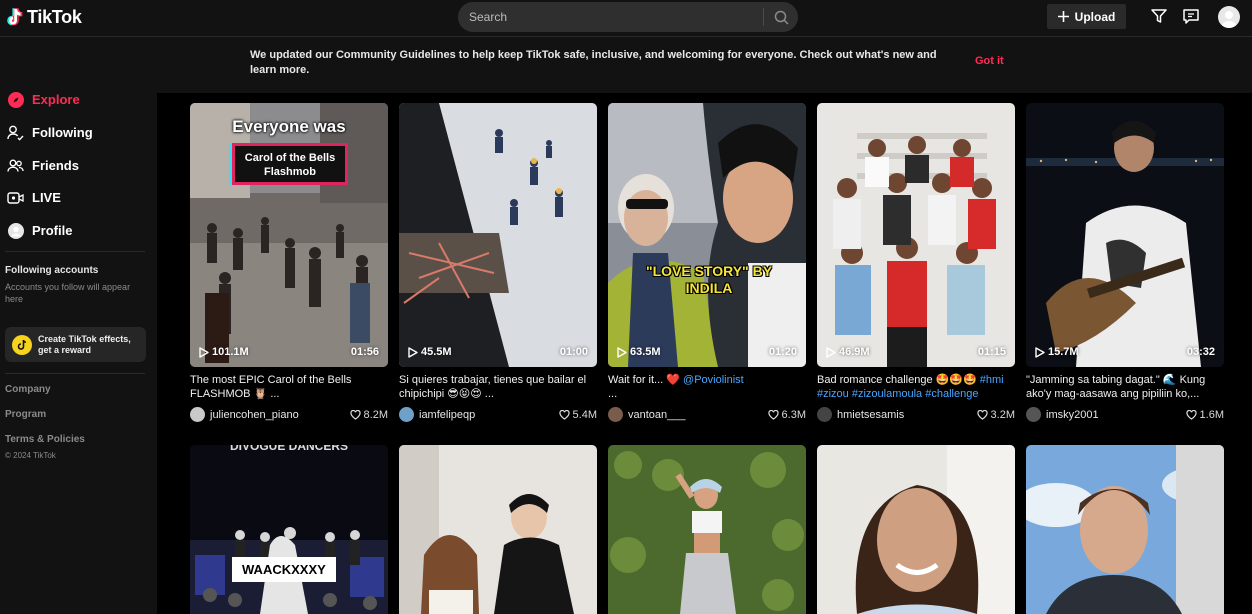 The width and height of the screenshot is (1252, 614). What do you see at coordinates (56, 99) in the screenshot?
I see `sidebar-item-label: Explore` at bounding box center [56, 99].